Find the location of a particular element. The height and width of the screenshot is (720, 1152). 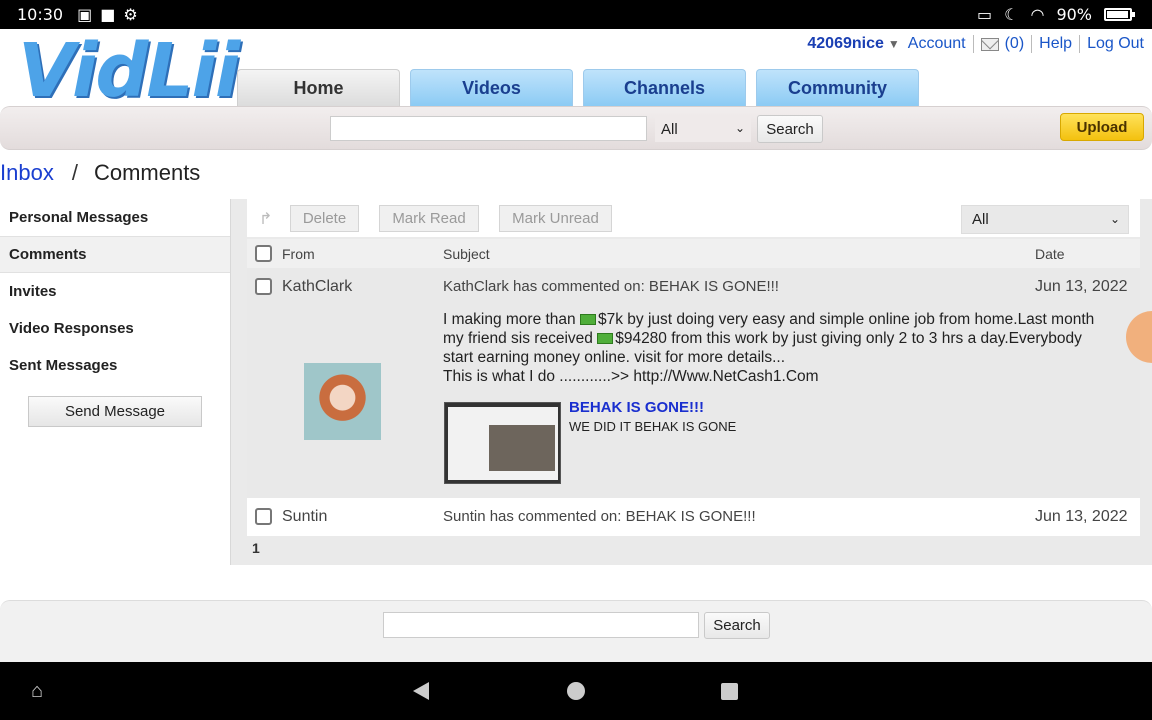

breadcrumb-current: Comments is located at coordinates (147, 172).